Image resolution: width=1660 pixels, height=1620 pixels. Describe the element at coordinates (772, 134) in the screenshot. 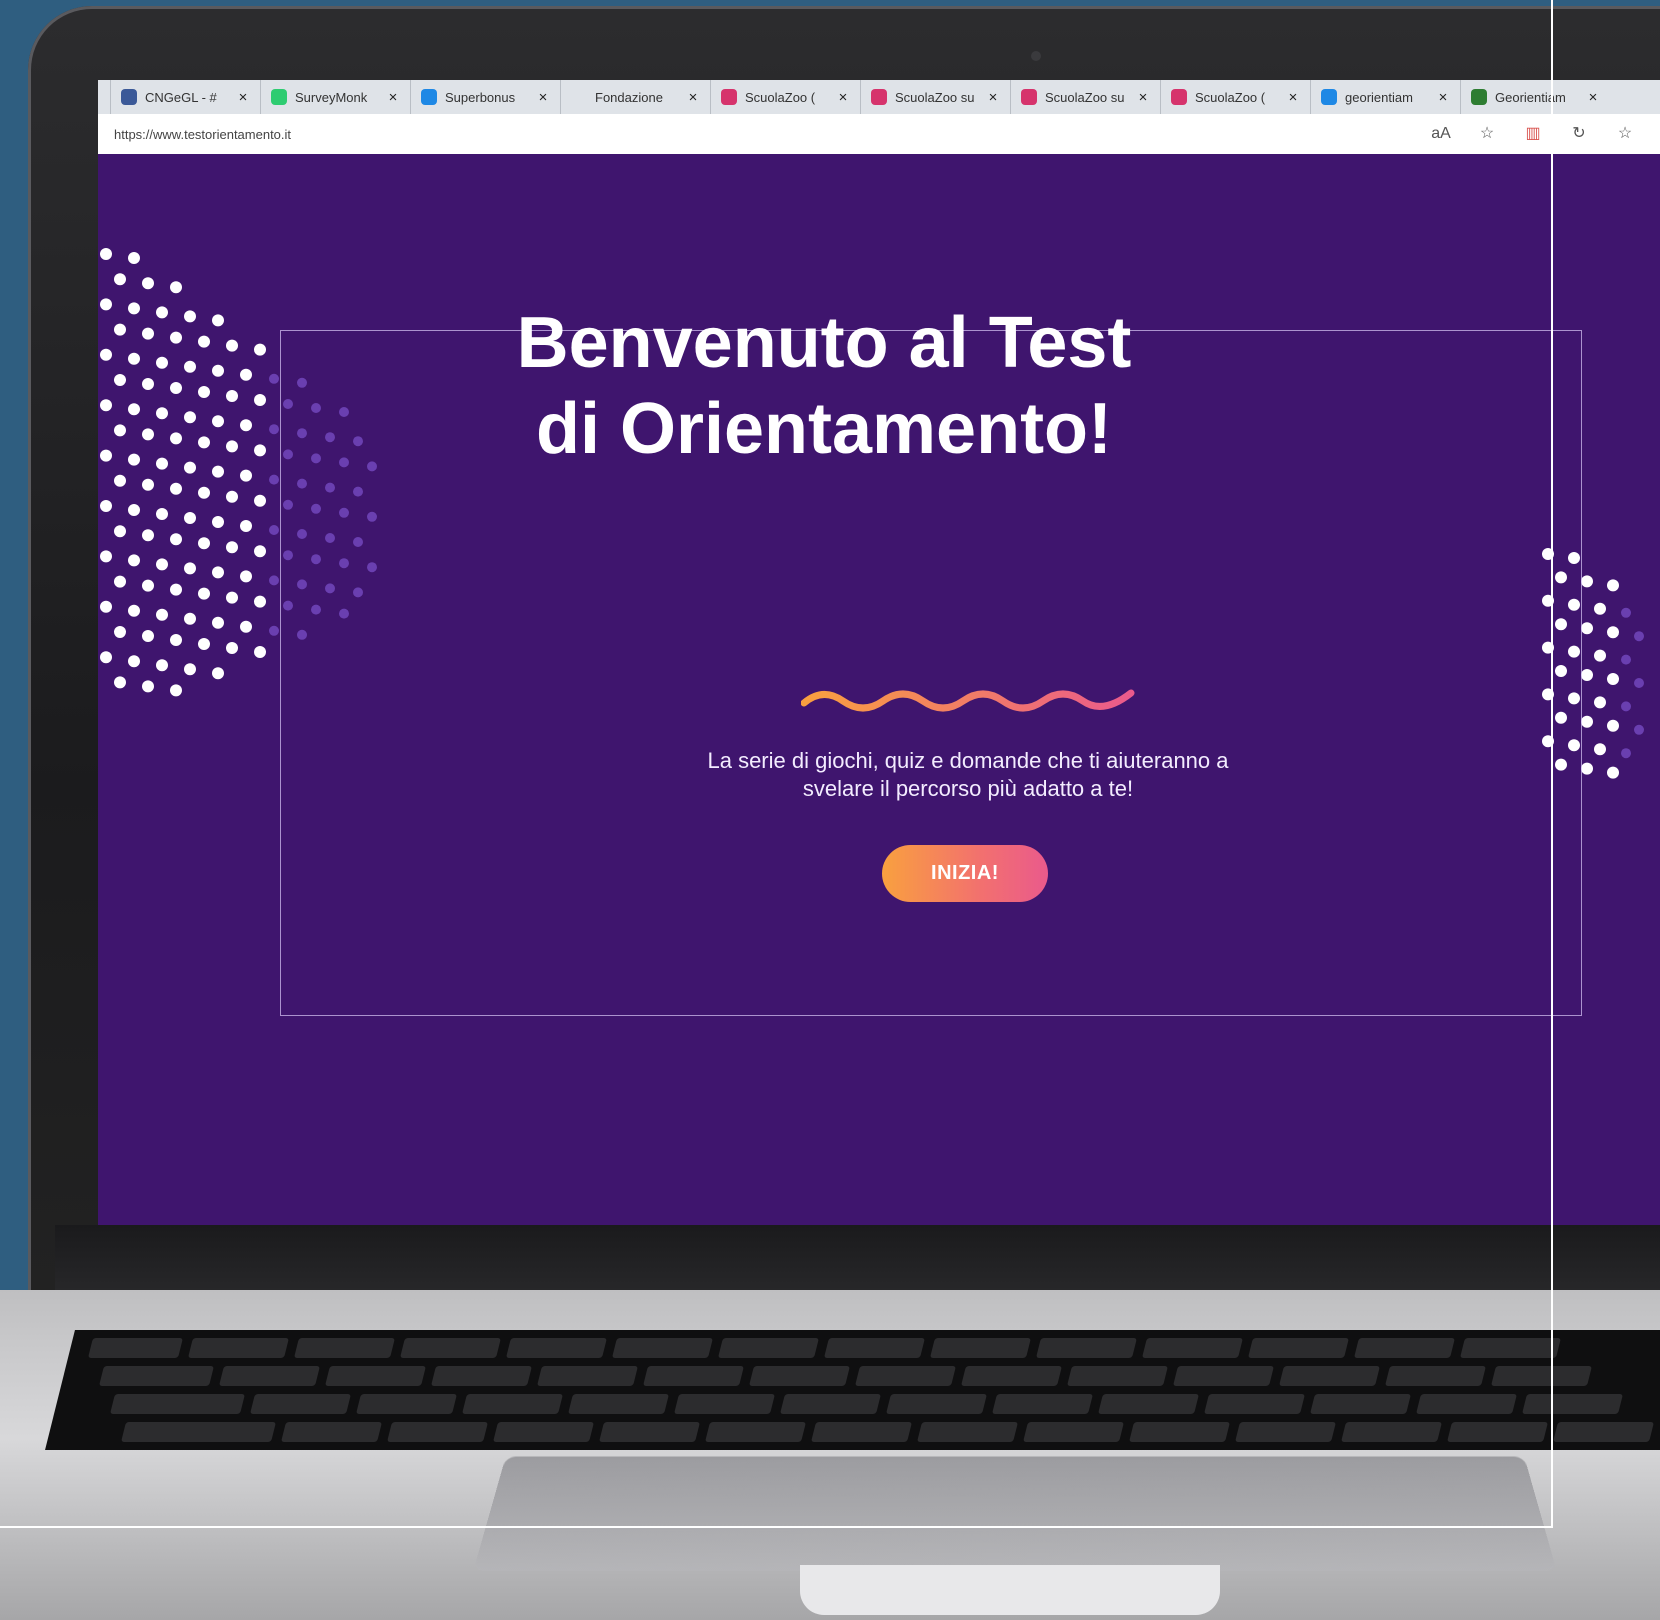

I see `url-field: https://www.testorientamento.it` at that location.